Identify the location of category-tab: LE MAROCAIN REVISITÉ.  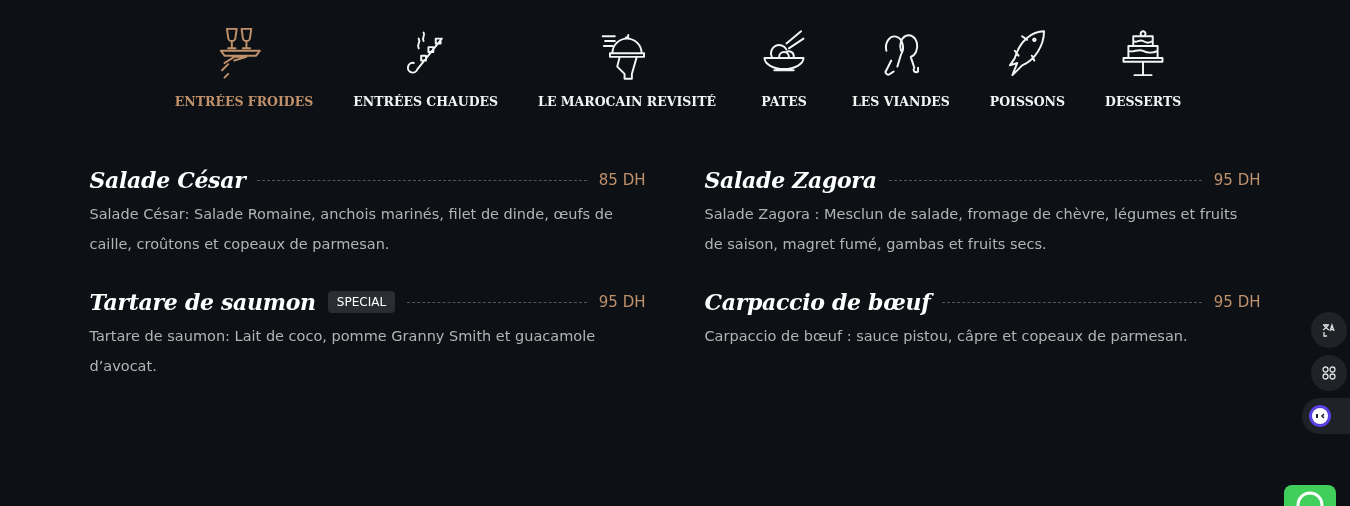
(627, 66).